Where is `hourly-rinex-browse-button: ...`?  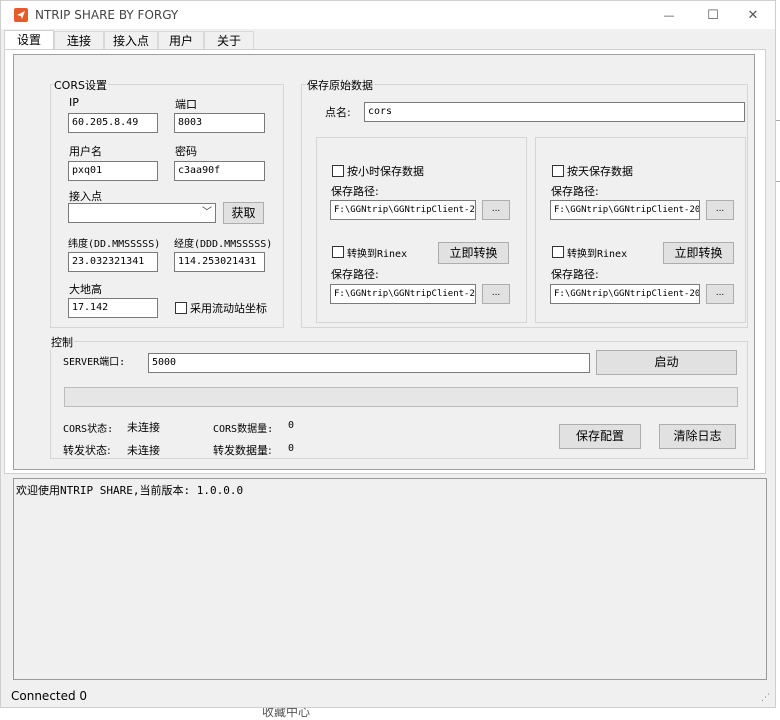 hourly-rinex-browse-button: ... is located at coordinates (496, 294).